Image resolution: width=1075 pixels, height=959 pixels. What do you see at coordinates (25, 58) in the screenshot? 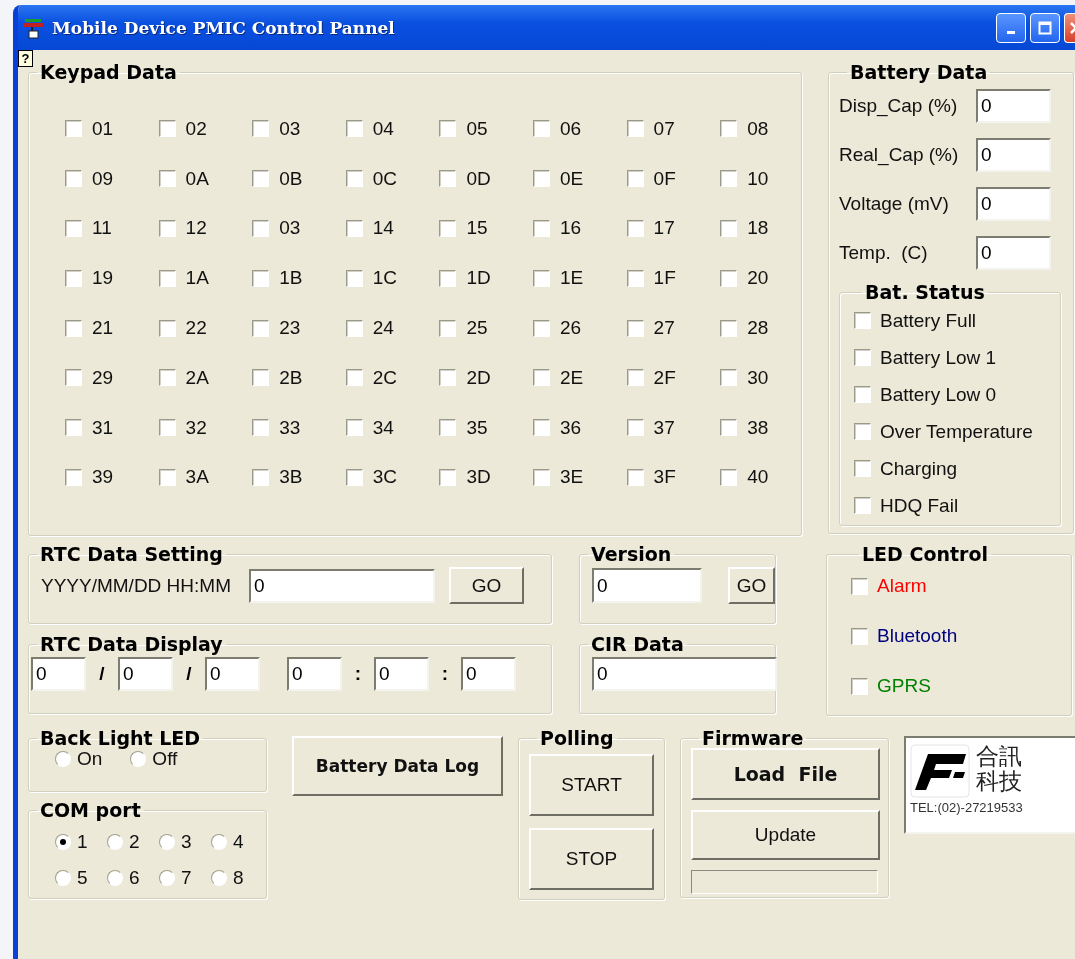
I see `help-button: ?` at bounding box center [25, 58].